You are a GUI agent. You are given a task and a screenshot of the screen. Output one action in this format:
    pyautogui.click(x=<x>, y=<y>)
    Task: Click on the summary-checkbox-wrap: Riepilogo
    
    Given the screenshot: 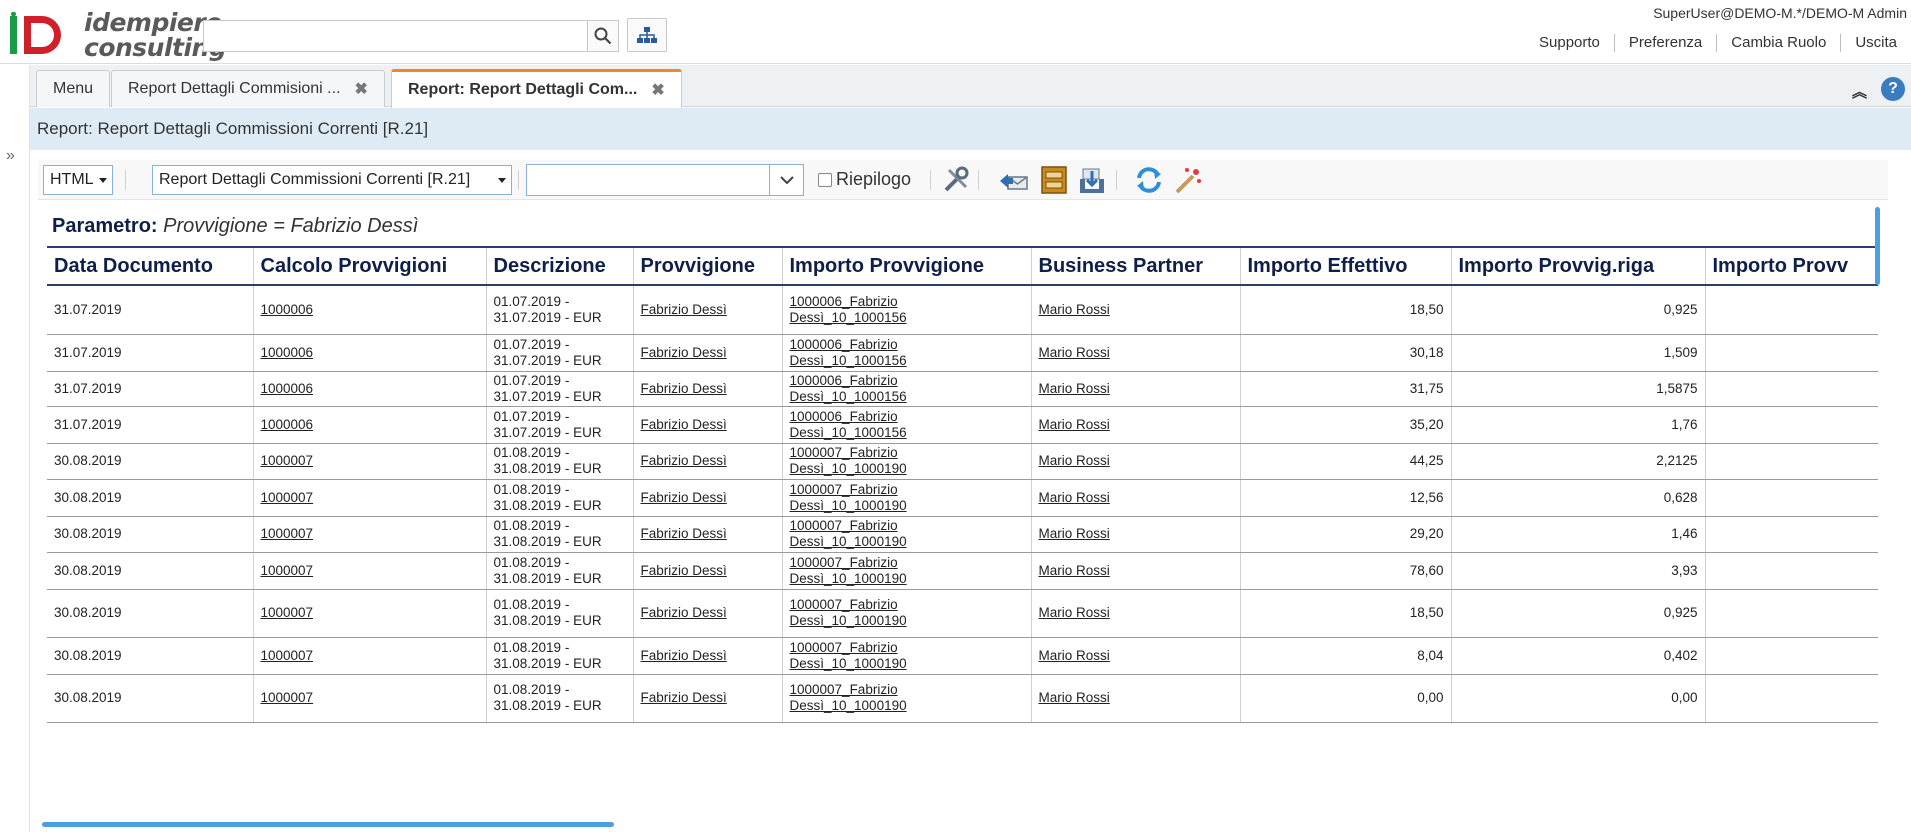 What is the action you would take?
    pyautogui.click(x=864, y=179)
    